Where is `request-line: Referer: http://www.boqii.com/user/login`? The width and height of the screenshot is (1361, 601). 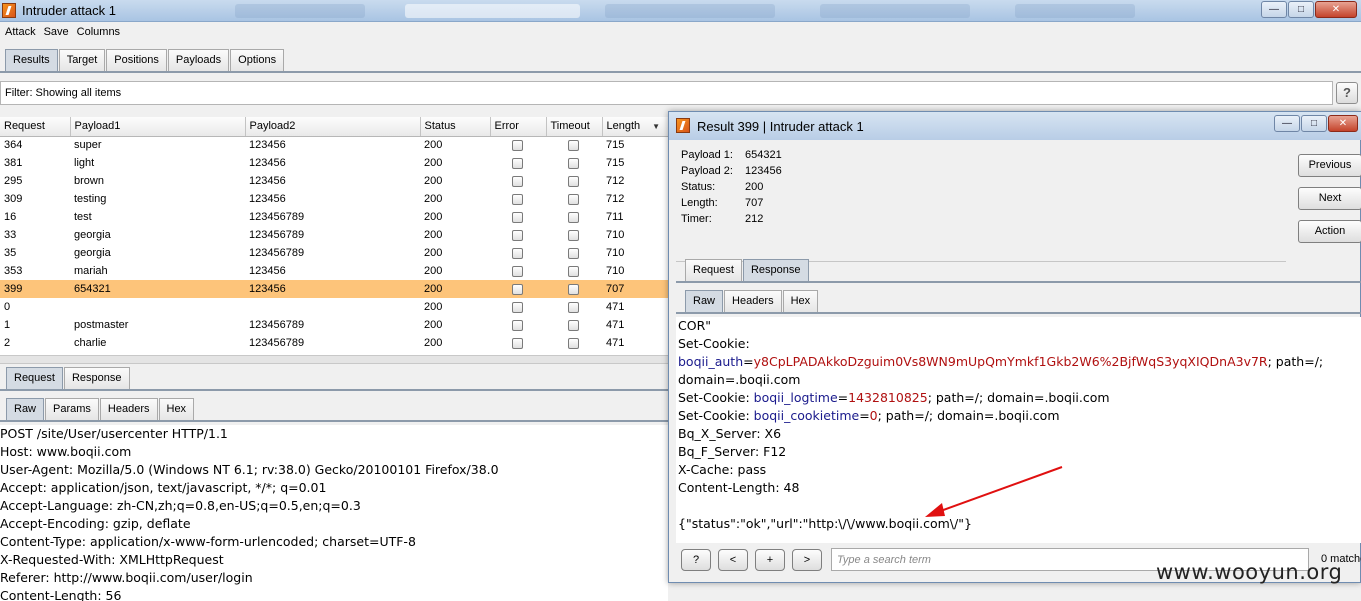 request-line: Referer: http://www.boqii.com/user/login is located at coordinates (126, 577).